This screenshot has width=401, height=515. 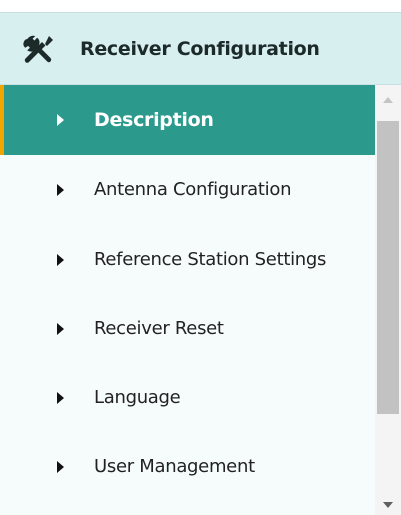 What do you see at coordinates (38, 50) in the screenshot?
I see `tools-icon` at bounding box center [38, 50].